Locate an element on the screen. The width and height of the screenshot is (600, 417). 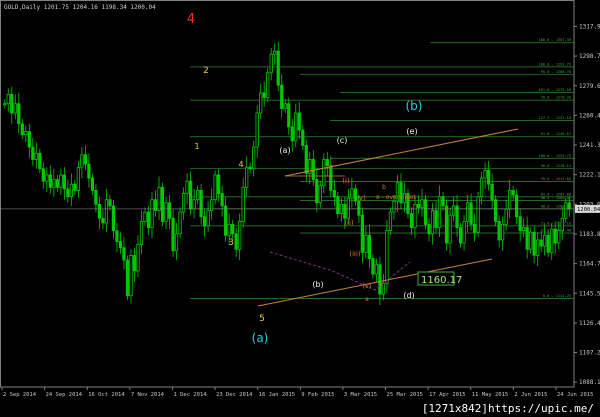
y-tick-label: 1145.55 is located at coordinates (589, 293).